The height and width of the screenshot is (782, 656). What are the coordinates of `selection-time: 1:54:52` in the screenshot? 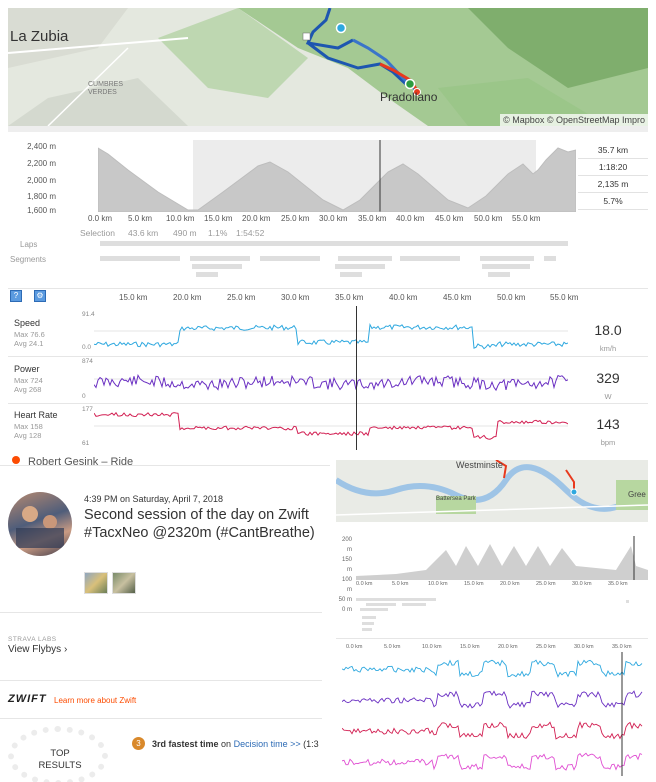 It's located at (250, 233).